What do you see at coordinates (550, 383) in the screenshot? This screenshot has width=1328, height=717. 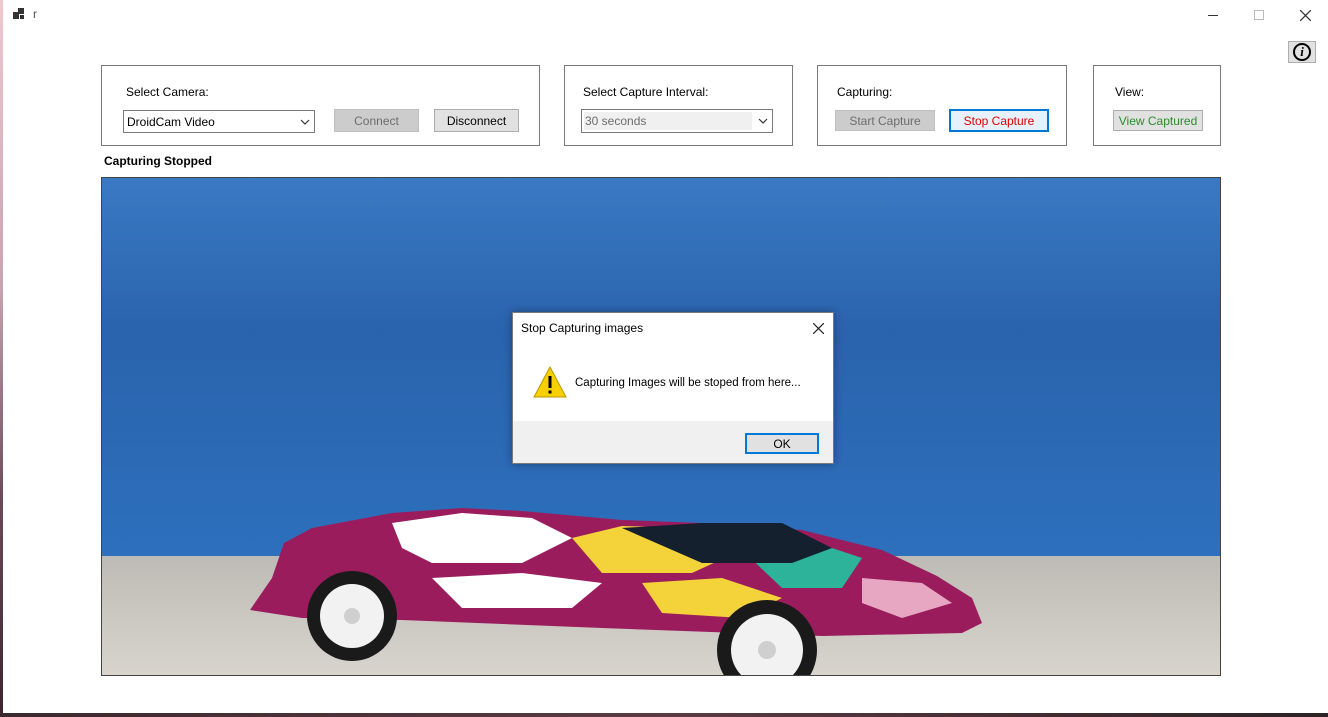 I see `warning-icon` at bounding box center [550, 383].